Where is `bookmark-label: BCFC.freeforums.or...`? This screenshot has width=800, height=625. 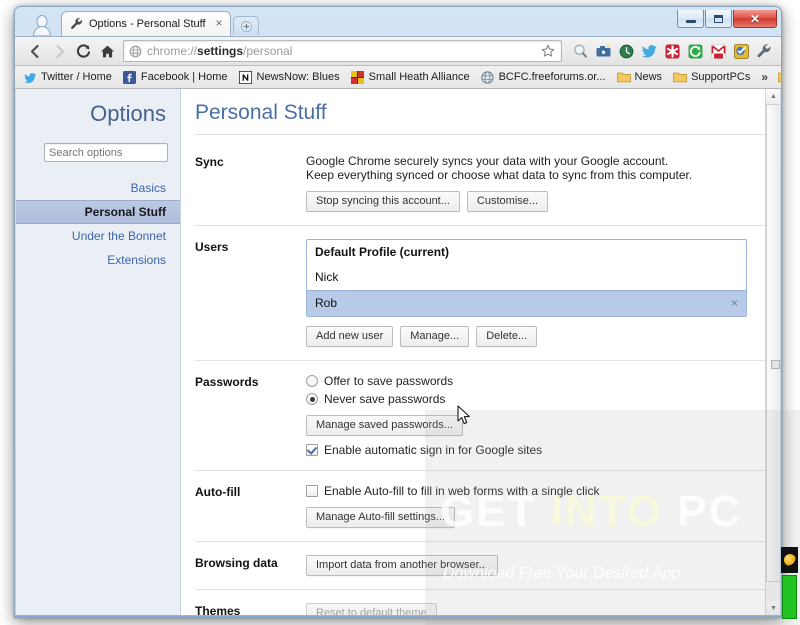 bookmark-label: BCFC.freeforums.or... is located at coordinates (552, 77).